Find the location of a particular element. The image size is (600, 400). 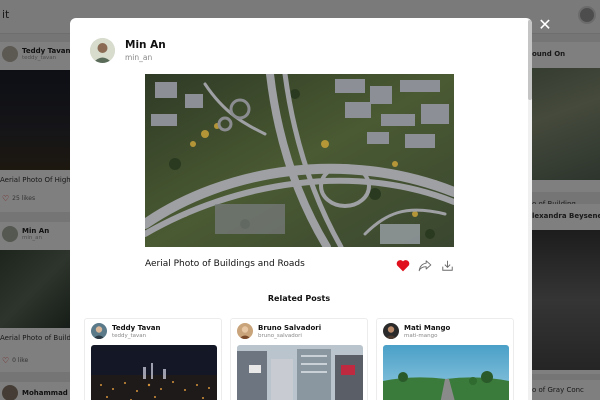

author-handle: bruno_salvadori is located at coordinates (280, 335).